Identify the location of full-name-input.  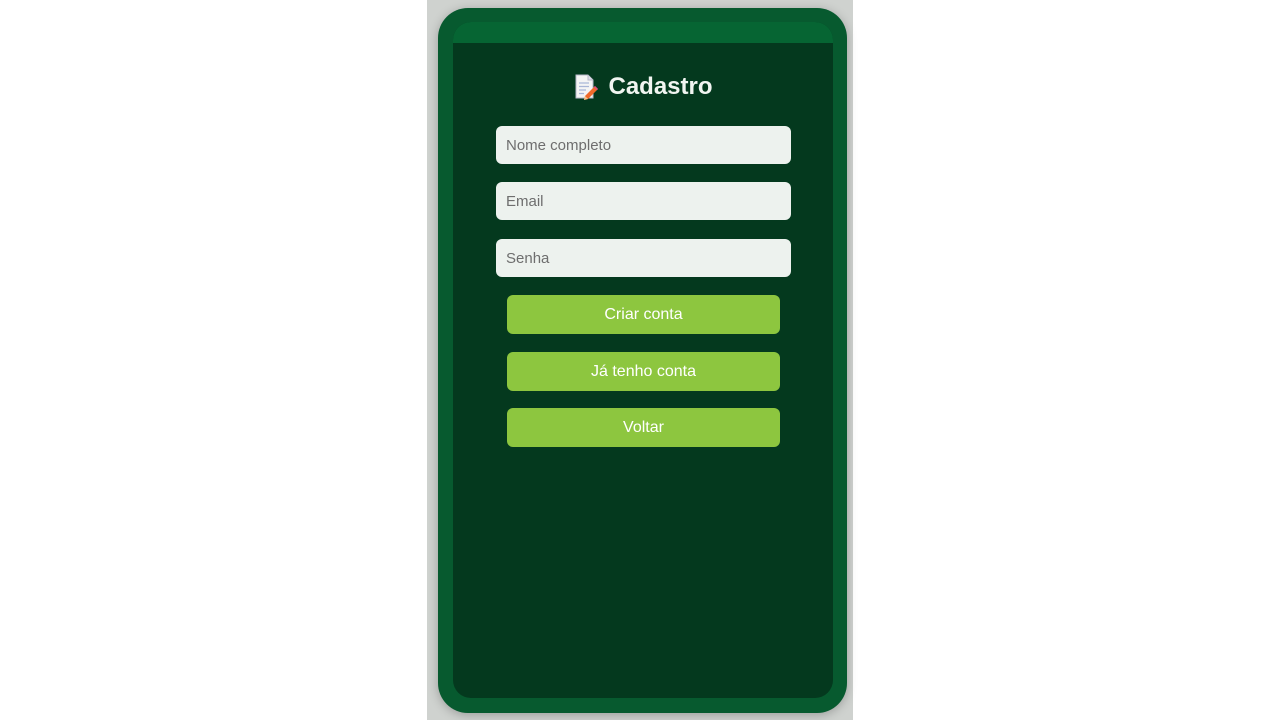
(643, 145).